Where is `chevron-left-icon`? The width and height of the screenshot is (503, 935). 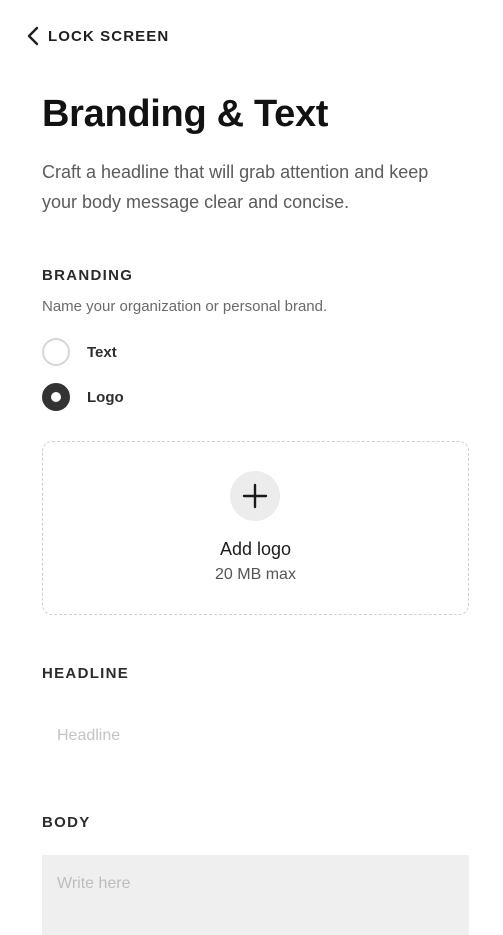 chevron-left-icon is located at coordinates (33, 36).